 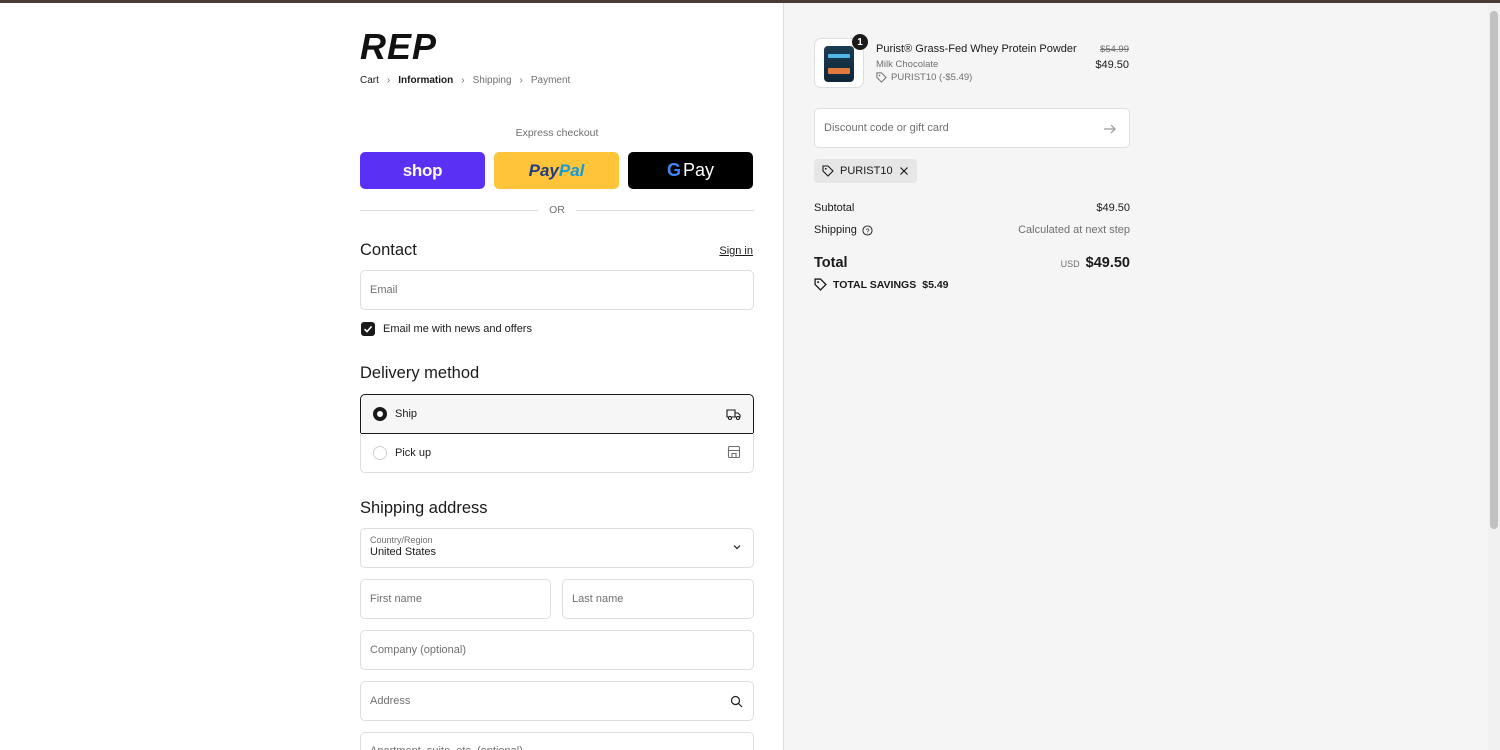 I want to click on sign-in-link: Sign in, so click(x=736, y=251).